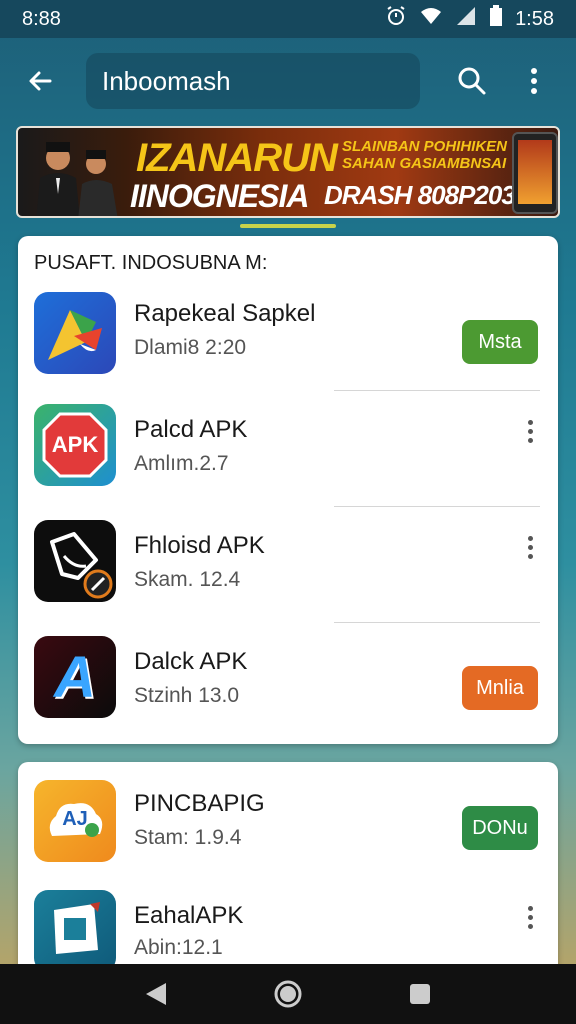 This screenshot has width=576, height=1024. I want to click on apk-badge-text: APK, so click(75, 444).